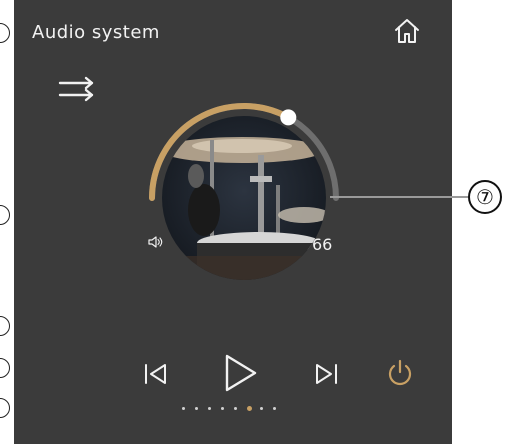  What do you see at coordinates (288, 117) in the screenshot?
I see `volume-knob` at bounding box center [288, 117].